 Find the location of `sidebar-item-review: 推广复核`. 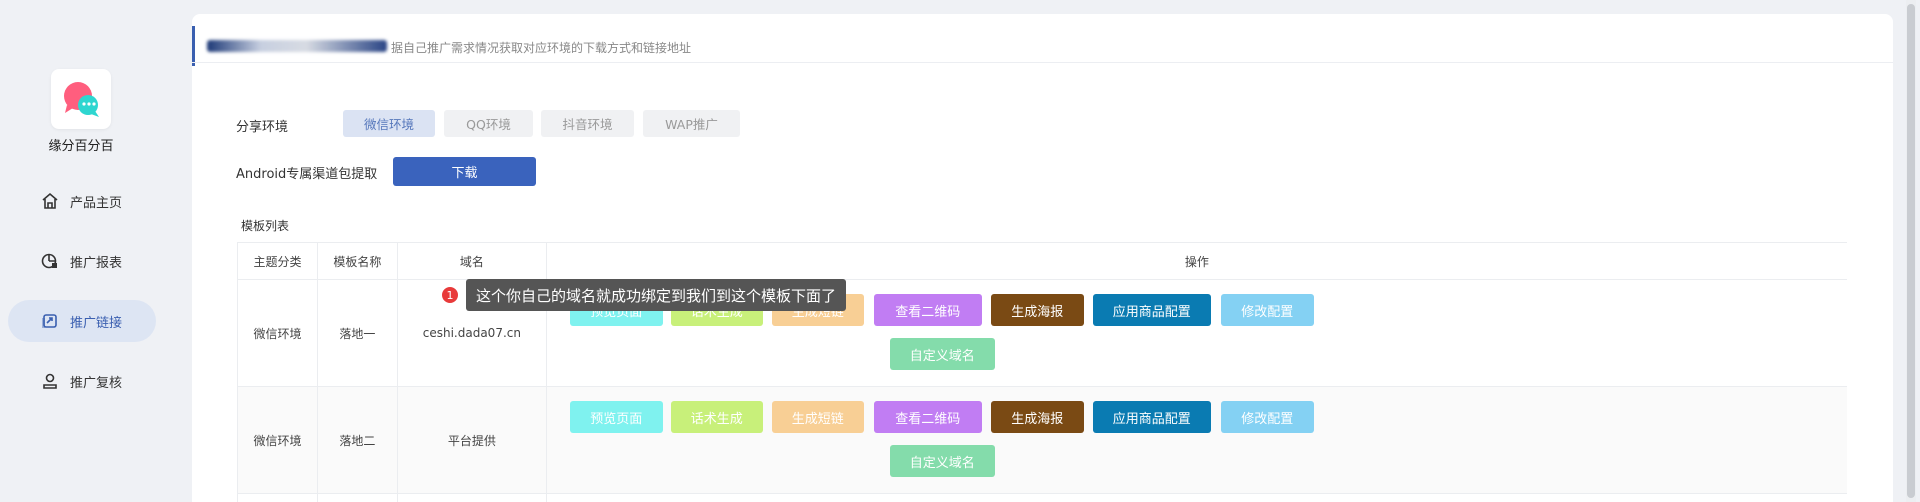

sidebar-item-review: 推广复核 is located at coordinates (82, 381).